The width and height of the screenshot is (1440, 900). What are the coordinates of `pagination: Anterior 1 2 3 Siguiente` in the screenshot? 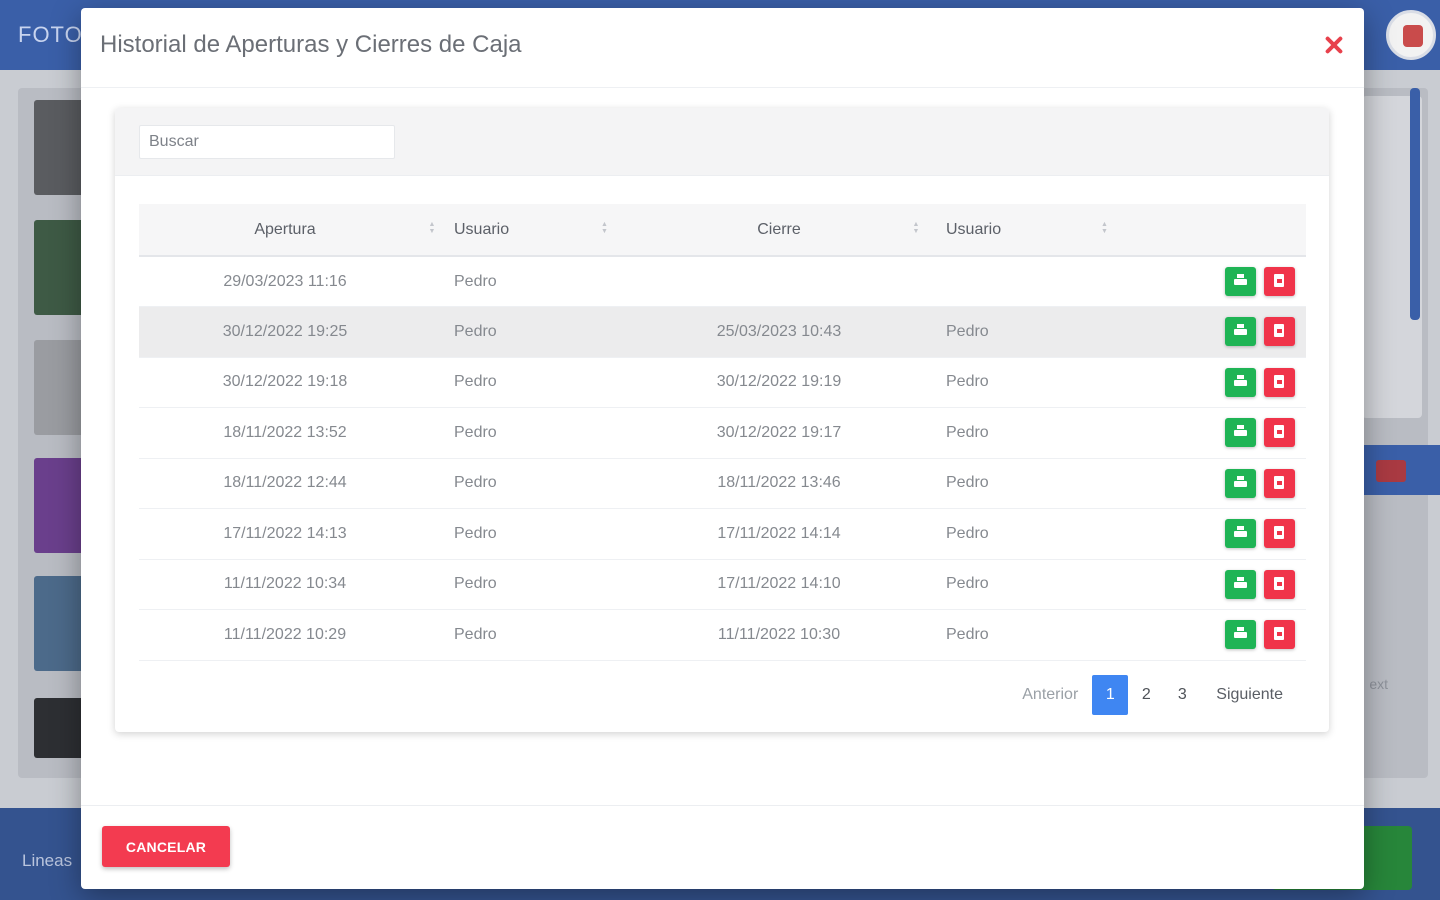 It's located at (1152, 695).